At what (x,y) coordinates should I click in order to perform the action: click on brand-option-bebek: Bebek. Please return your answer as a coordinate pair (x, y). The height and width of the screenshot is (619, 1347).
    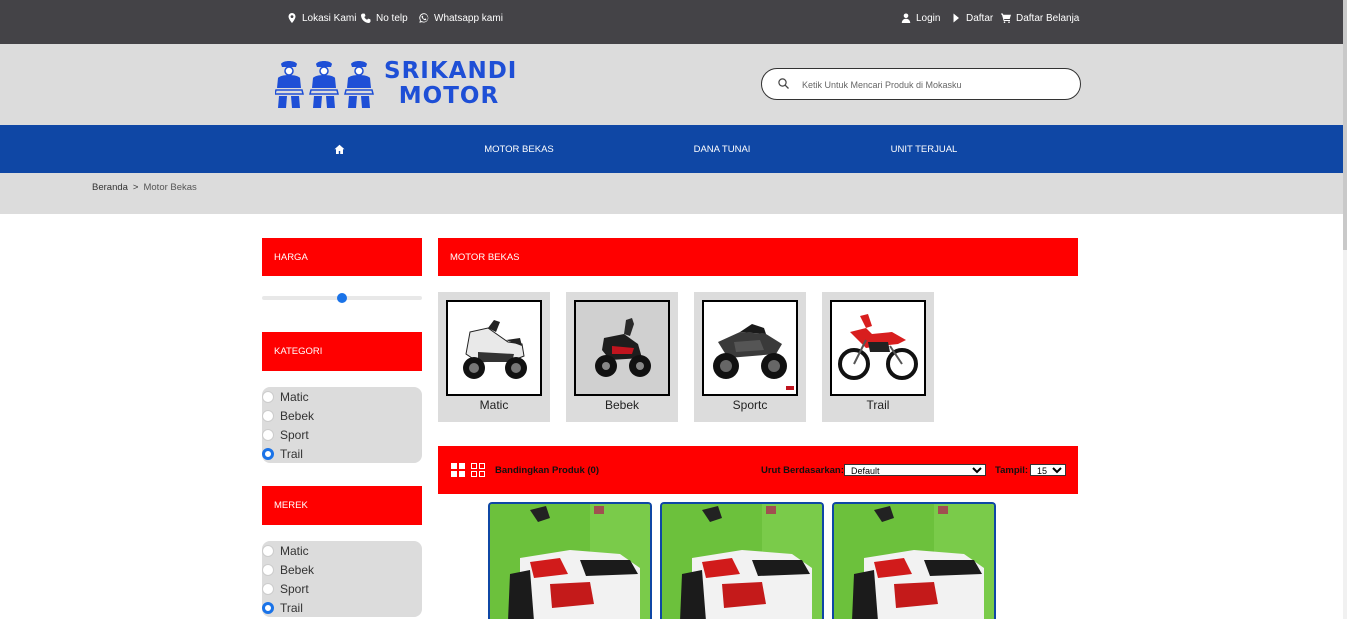
    Looking at the image, I should click on (288, 569).